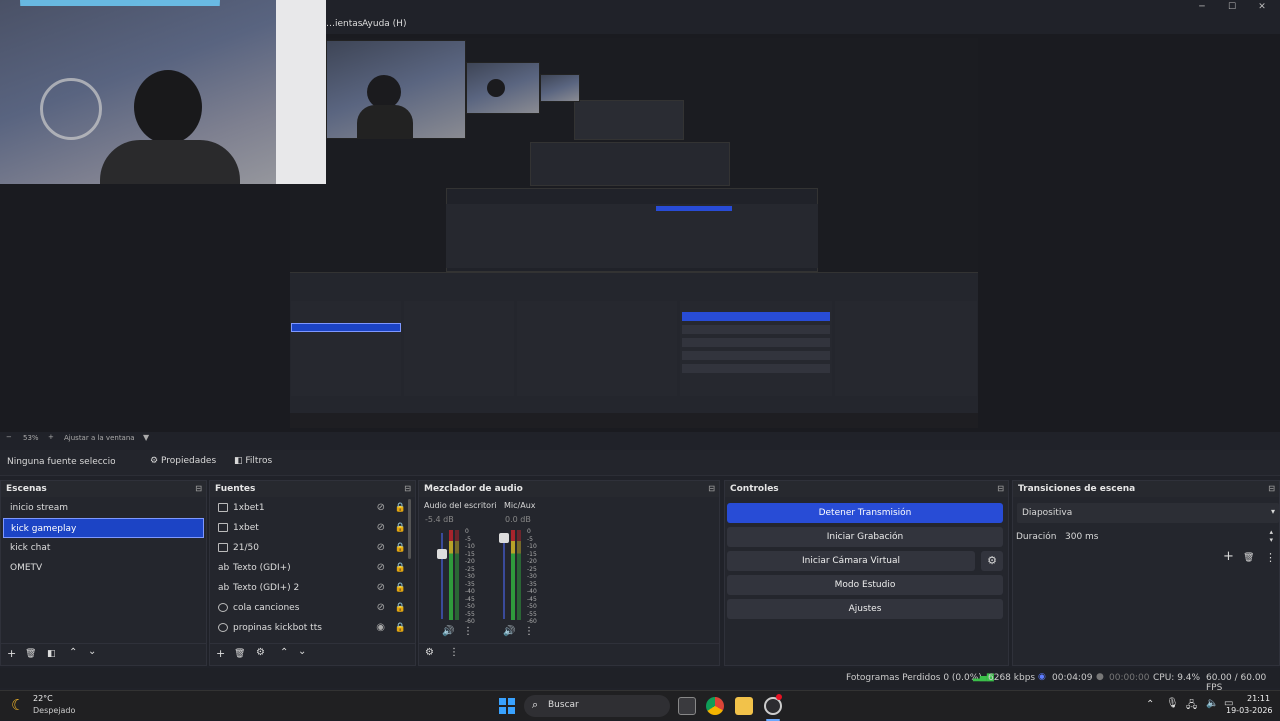 Image resolution: width=1280 pixels, height=721 pixels. Describe the element at coordinates (1258, 698) in the screenshot. I see `clock-time: 21:11` at that location.